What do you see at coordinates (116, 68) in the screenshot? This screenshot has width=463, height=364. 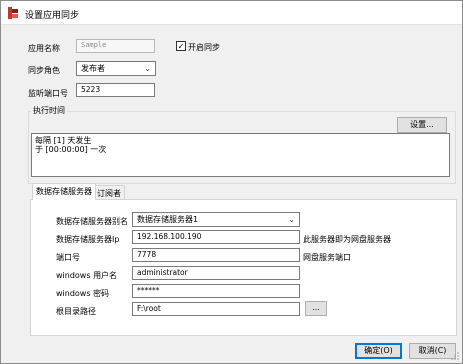 I see `sync-role-select: 发布者 ⌄` at bounding box center [116, 68].